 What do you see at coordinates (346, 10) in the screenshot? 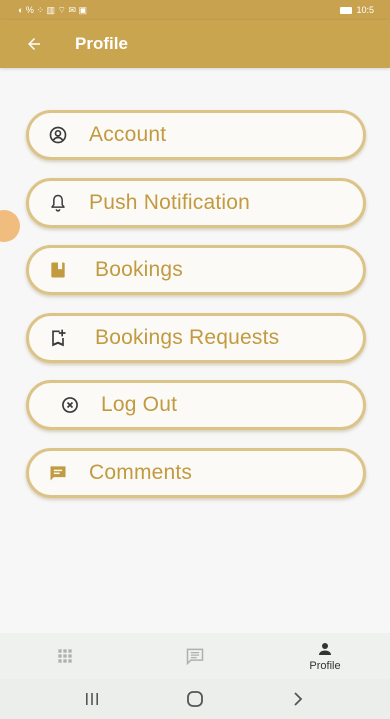
I see `battery-icon` at bounding box center [346, 10].